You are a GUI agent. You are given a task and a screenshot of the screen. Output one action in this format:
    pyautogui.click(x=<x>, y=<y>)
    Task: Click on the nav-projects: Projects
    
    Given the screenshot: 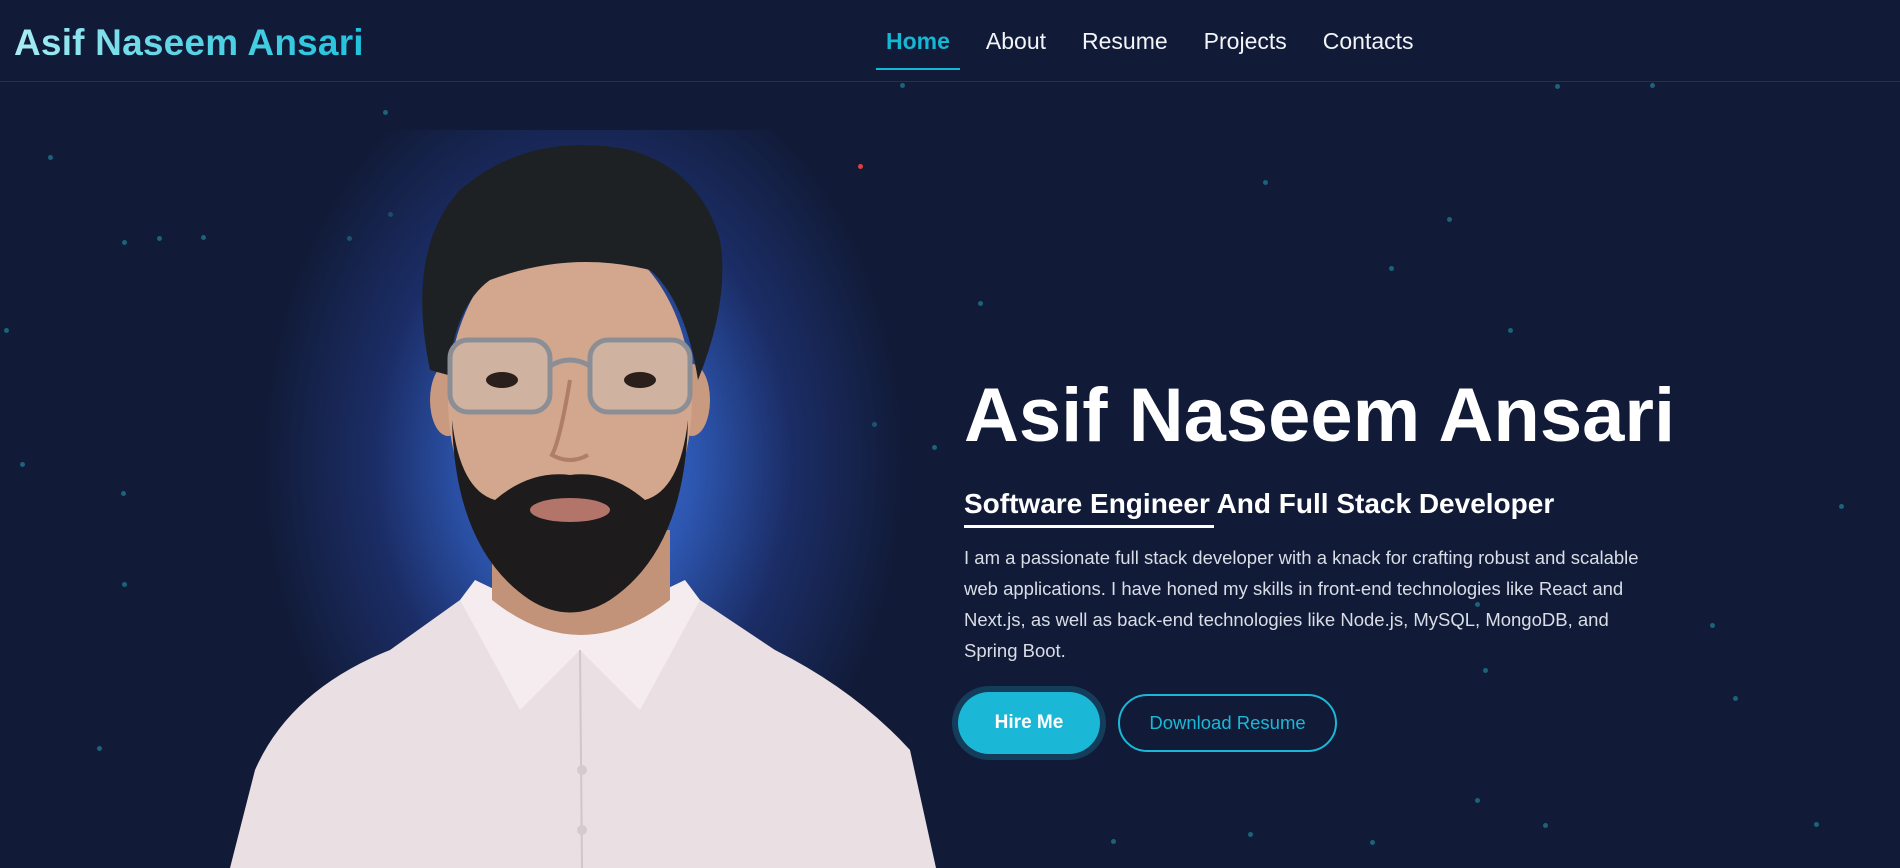 What is the action you would take?
    pyautogui.click(x=1245, y=41)
    